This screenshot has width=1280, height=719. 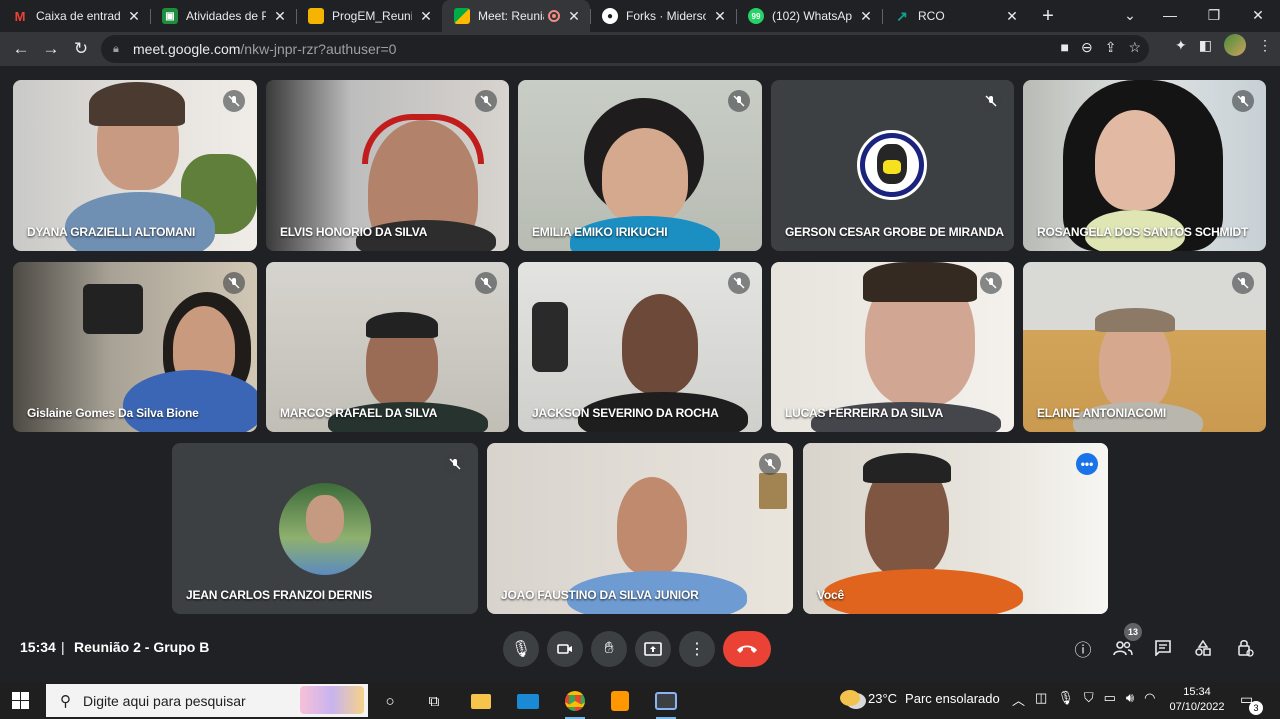 What do you see at coordinates (955, 528) in the screenshot?
I see `self-view-tile: Você •••` at bounding box center [955, 528].